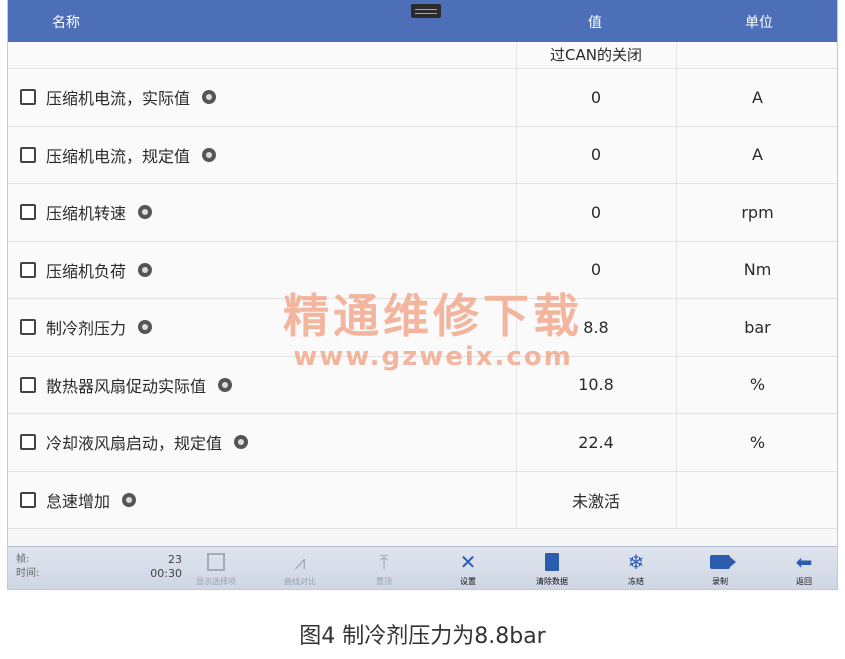 The height and width of the screenshot is (659, 845). I want to click on row-name: 怠速增加, so click(78, 501).